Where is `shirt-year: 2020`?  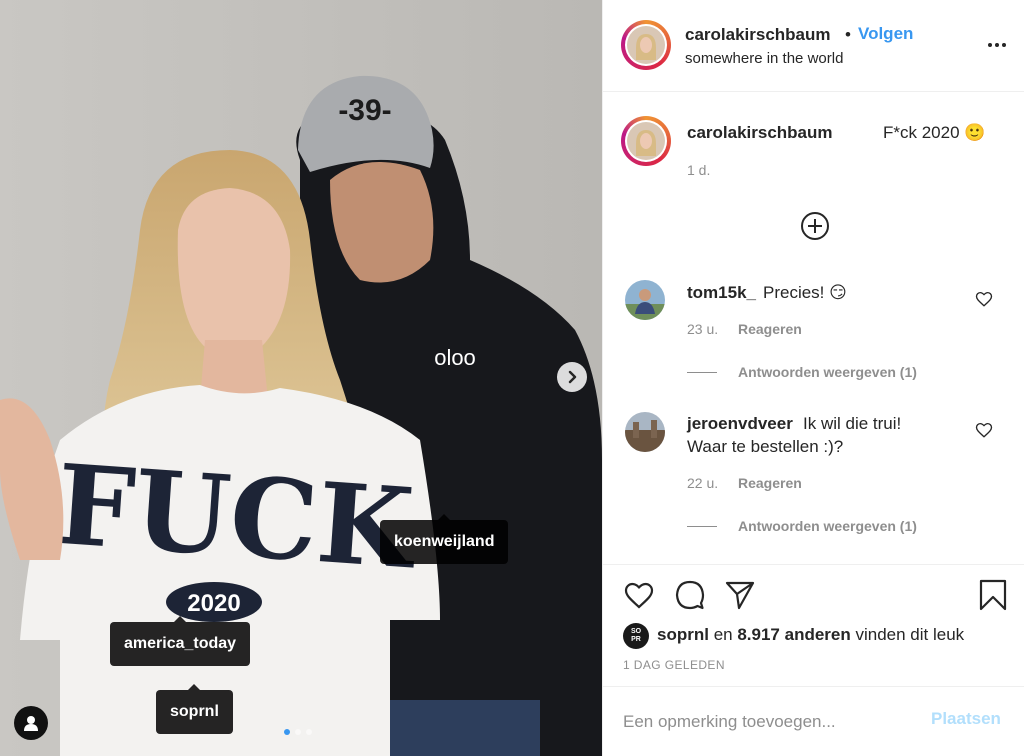
shirt-year: 2020 is located at coordinates (213, 603).